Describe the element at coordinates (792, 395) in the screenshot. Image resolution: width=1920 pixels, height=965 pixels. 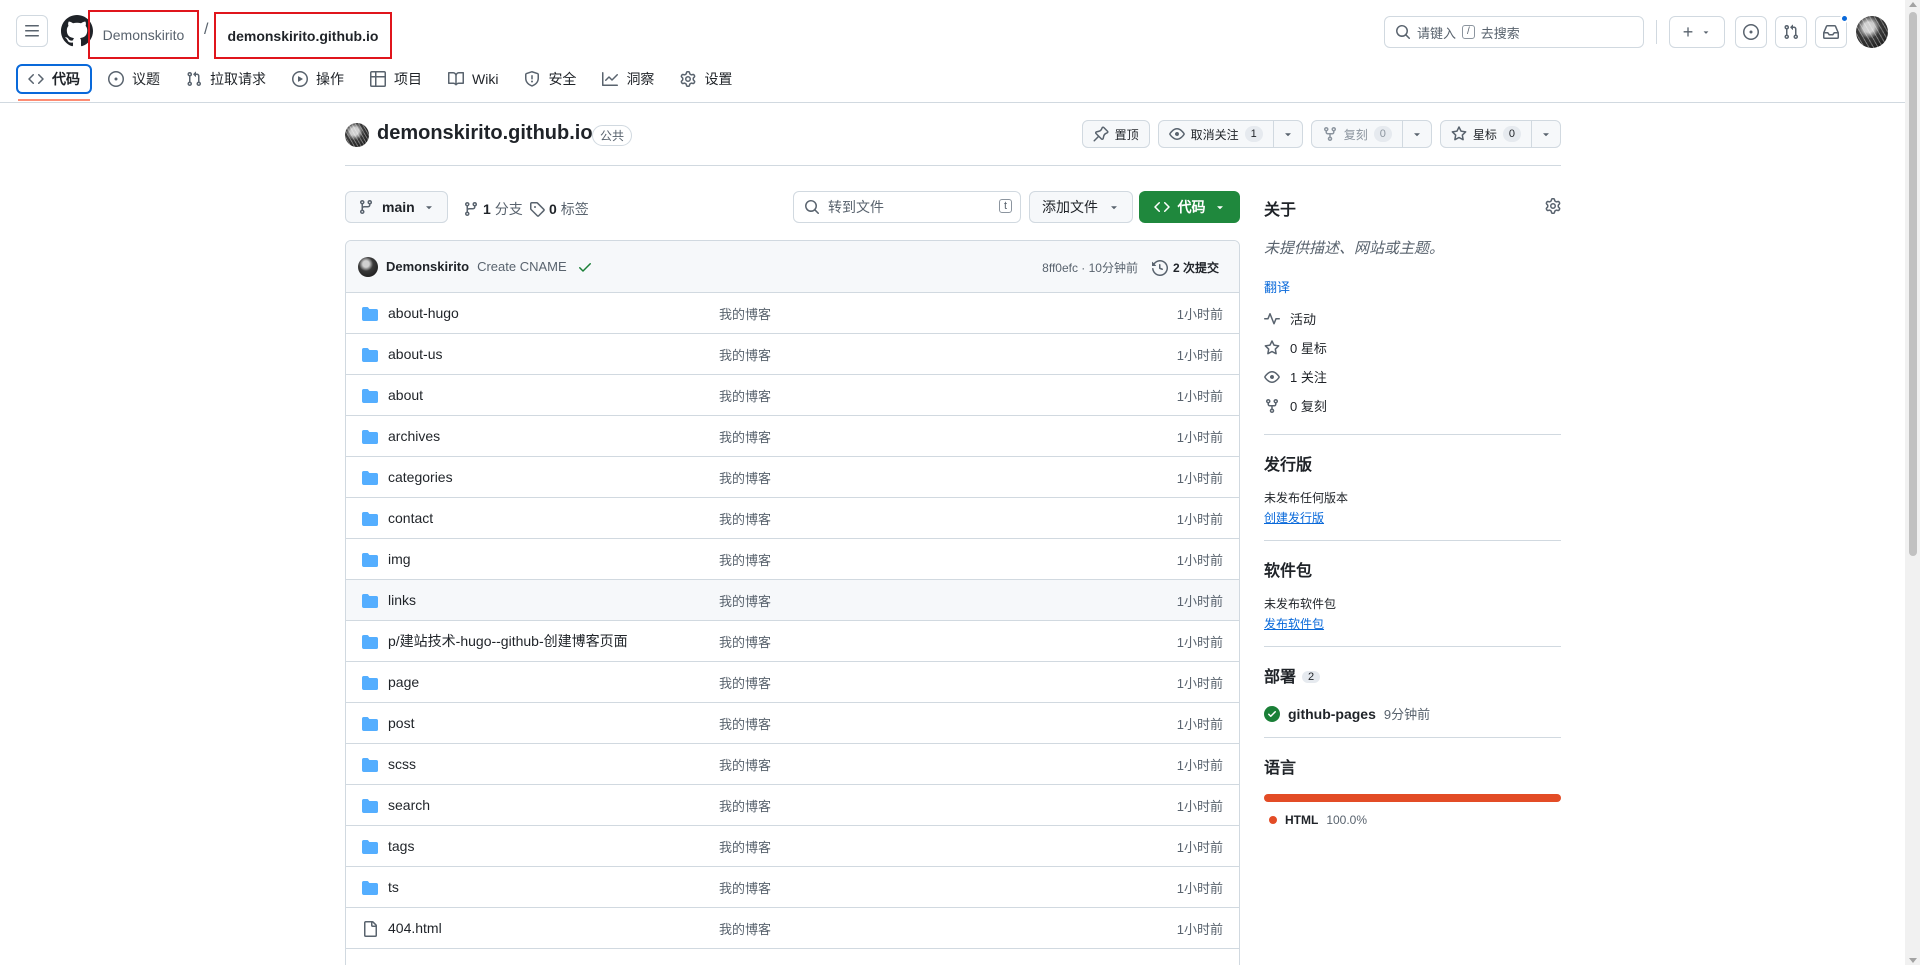
I see `file-row: about 我的博客 1小时前` at that location.